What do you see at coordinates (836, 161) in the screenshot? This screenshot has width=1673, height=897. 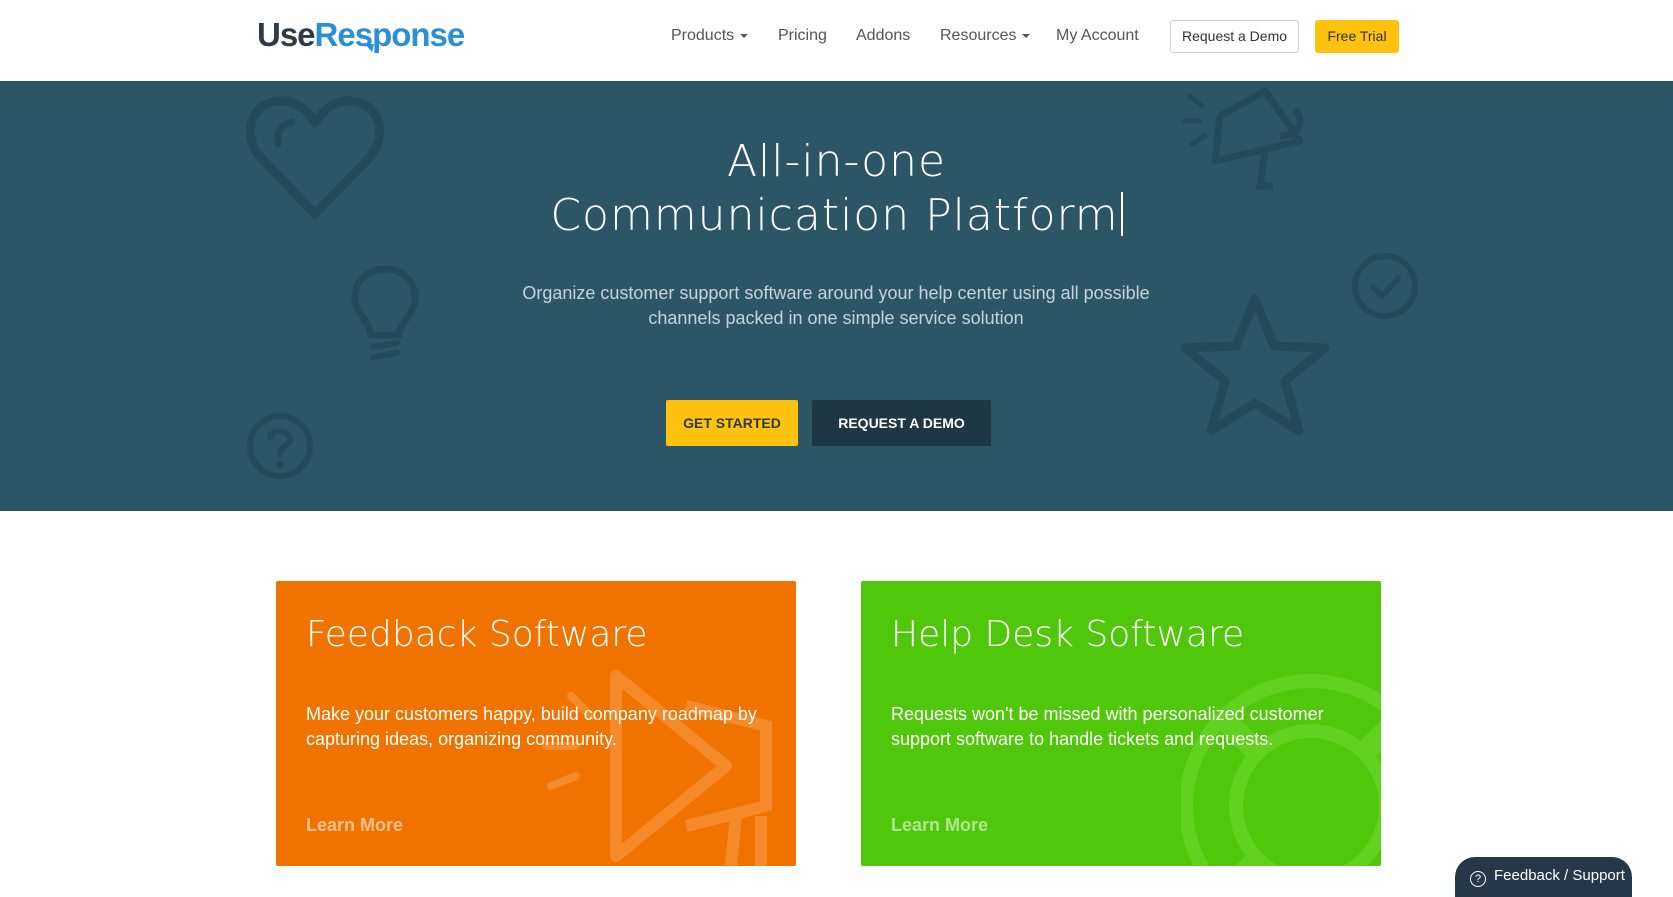 I see `hero-title-line1: All-in-one` at bounding box center [836, 161].